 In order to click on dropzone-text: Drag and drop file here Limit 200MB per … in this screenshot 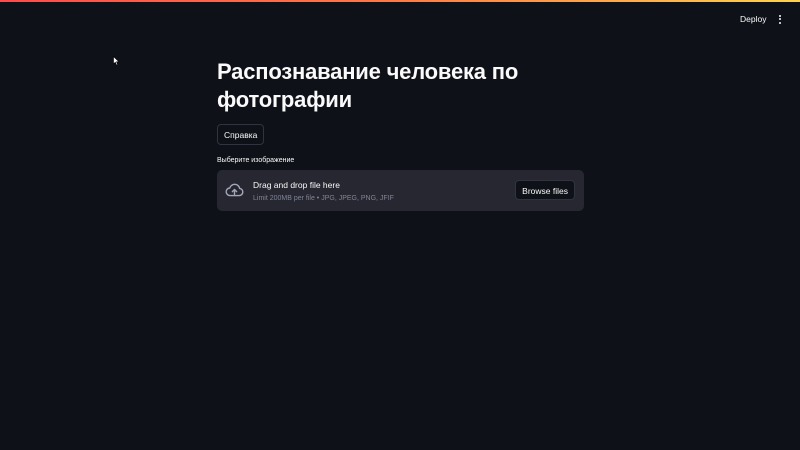, I will do `click(323, 192)`.